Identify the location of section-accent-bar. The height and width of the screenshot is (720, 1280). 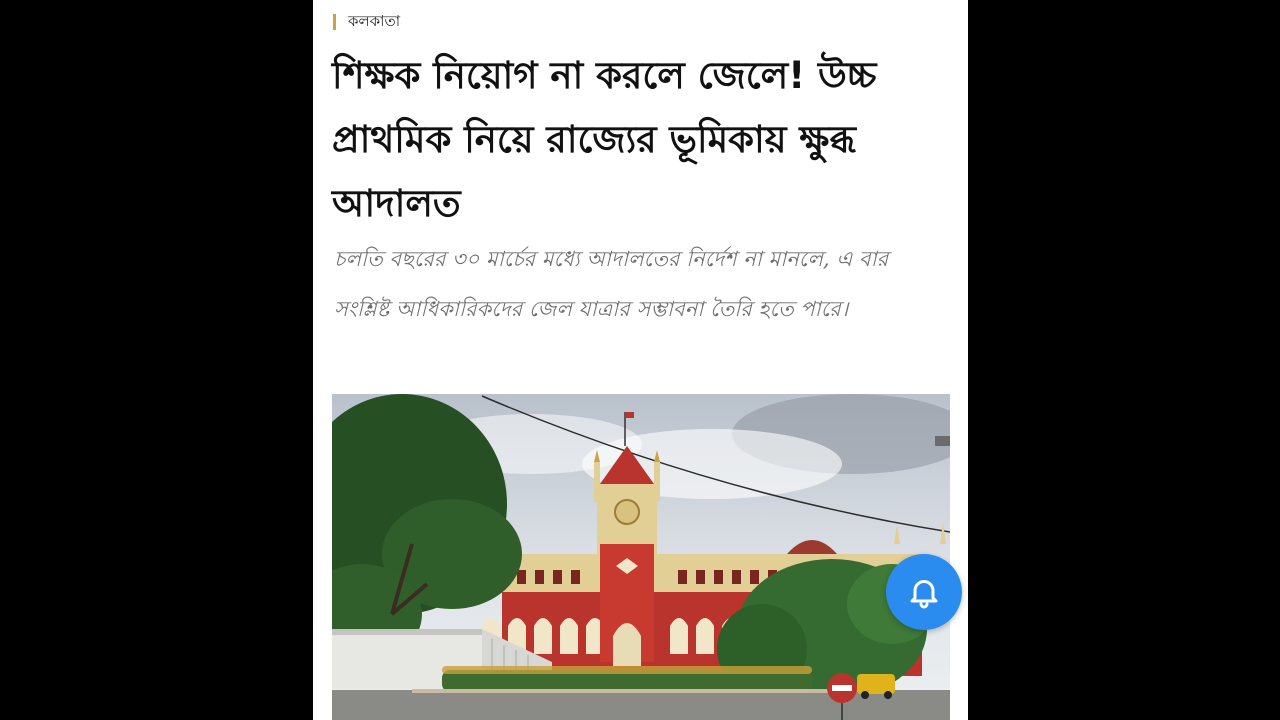
(334, 22).